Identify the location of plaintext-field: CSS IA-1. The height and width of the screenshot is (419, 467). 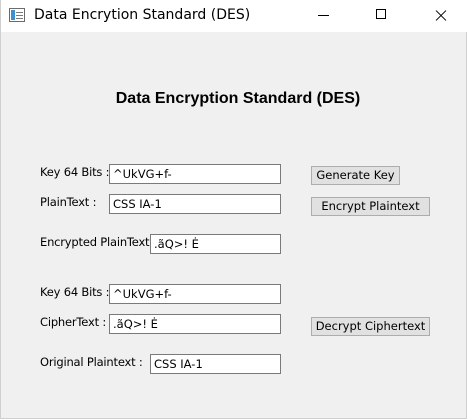
(195, 204).